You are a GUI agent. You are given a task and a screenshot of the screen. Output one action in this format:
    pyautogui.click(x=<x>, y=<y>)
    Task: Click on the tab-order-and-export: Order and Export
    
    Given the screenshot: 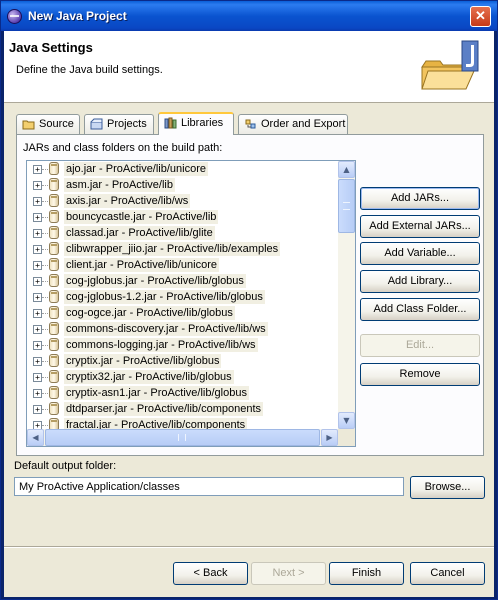 What is the action you would take?
    pyautogui.click(x=293, y=124)
    